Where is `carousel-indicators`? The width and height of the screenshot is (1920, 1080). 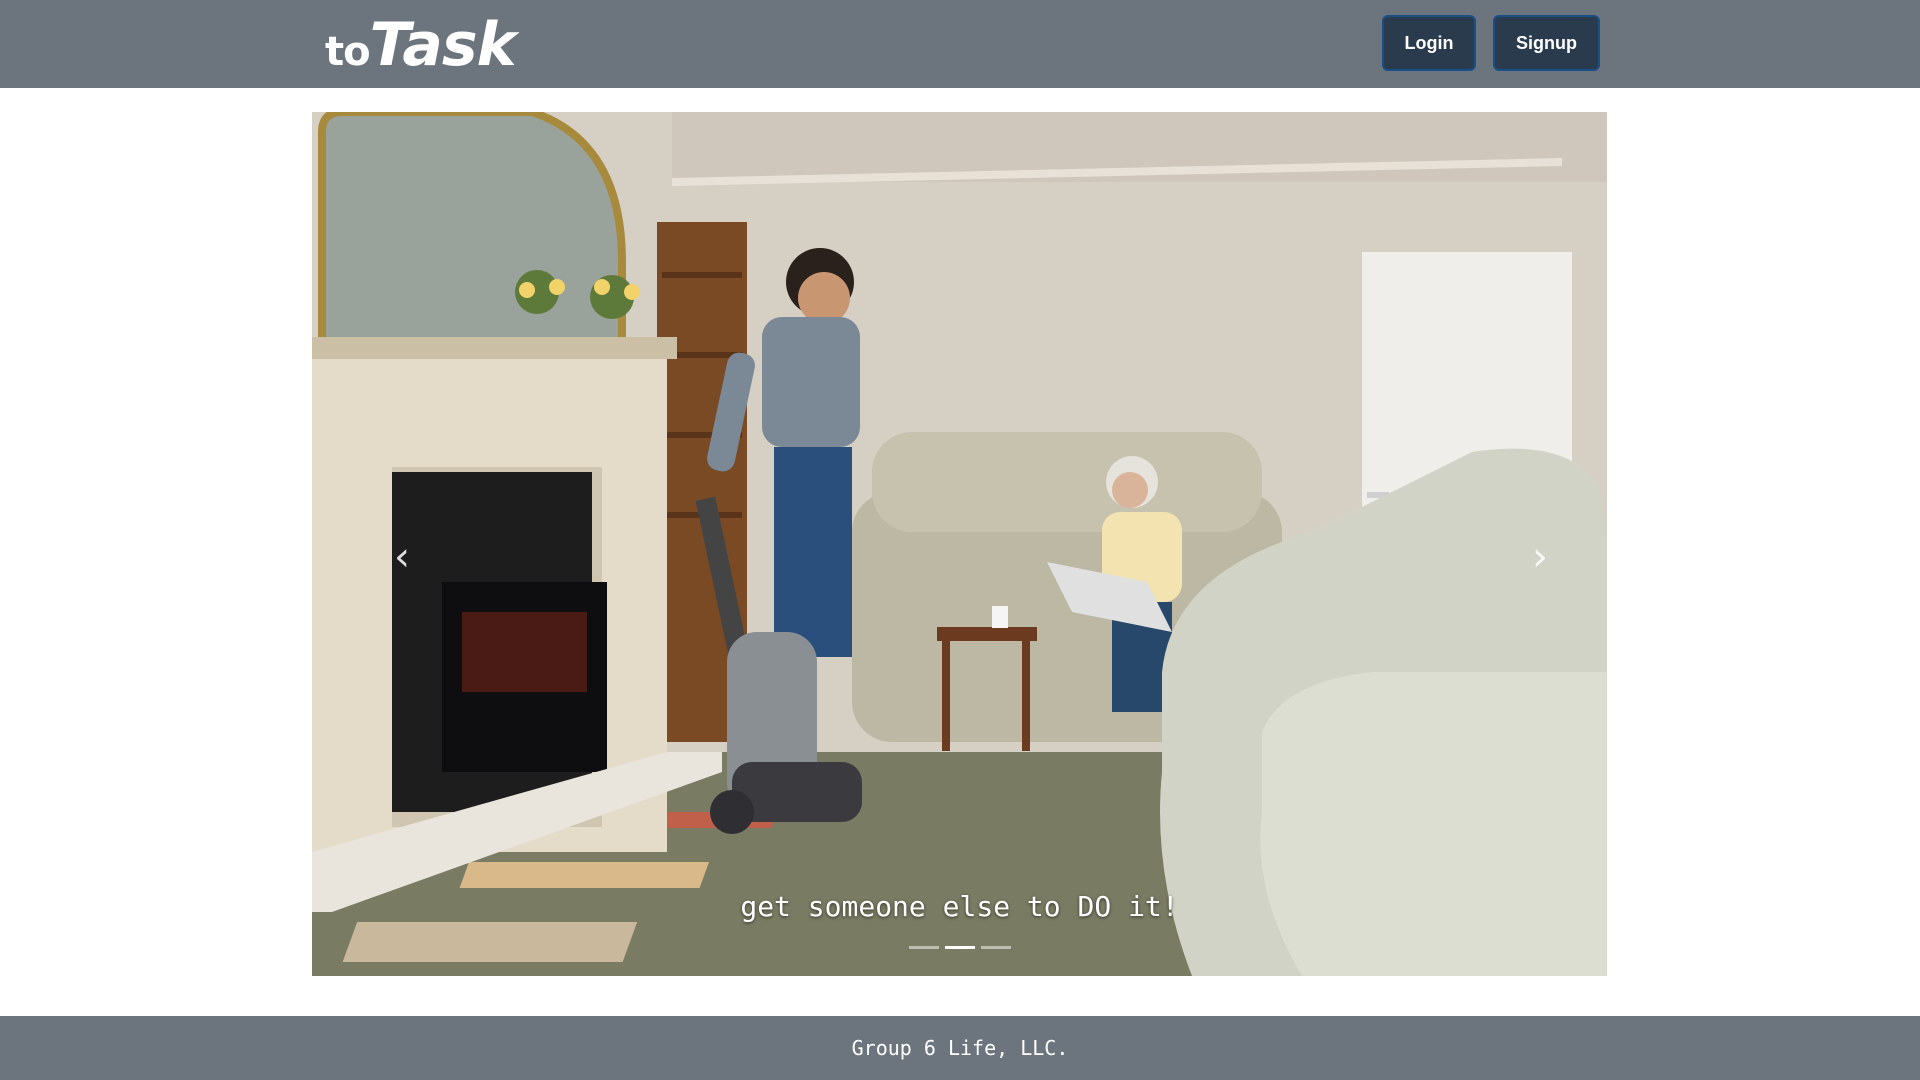
carousel-indicators is located at coordinates (959, 947).